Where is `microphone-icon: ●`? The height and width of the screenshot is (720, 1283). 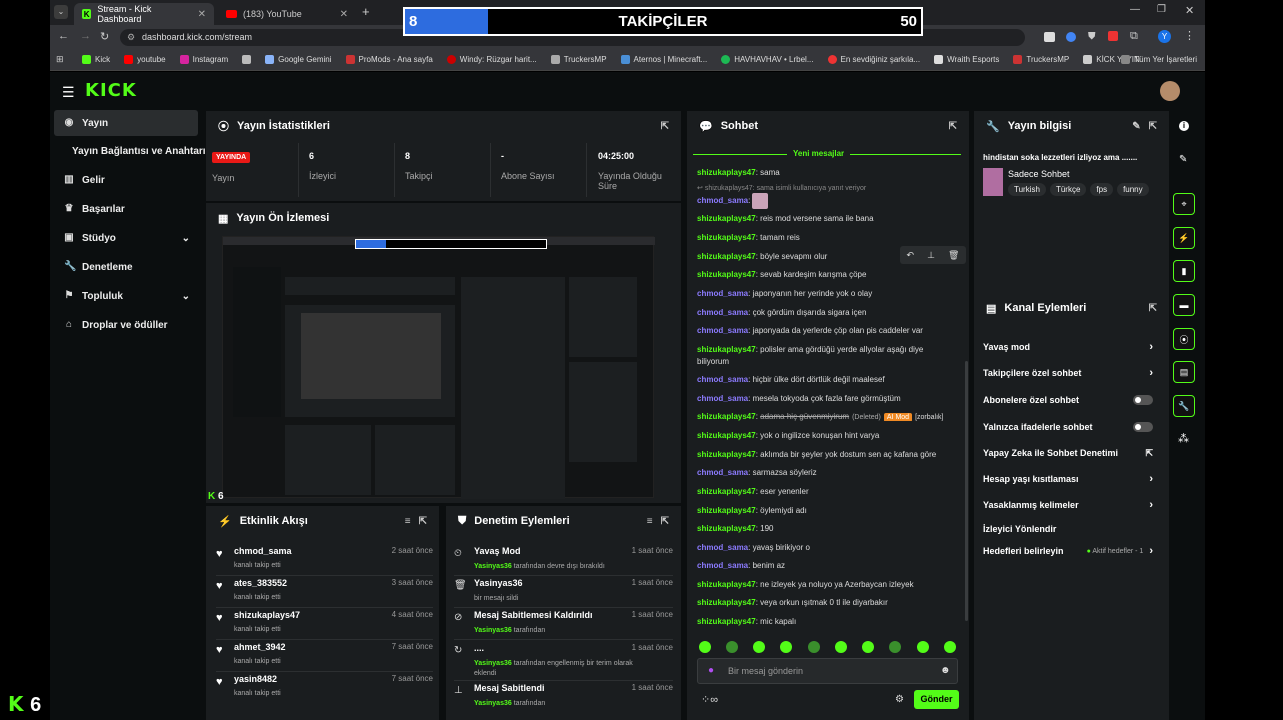
microphone-icon: ● is located at coordinates (711, 670).